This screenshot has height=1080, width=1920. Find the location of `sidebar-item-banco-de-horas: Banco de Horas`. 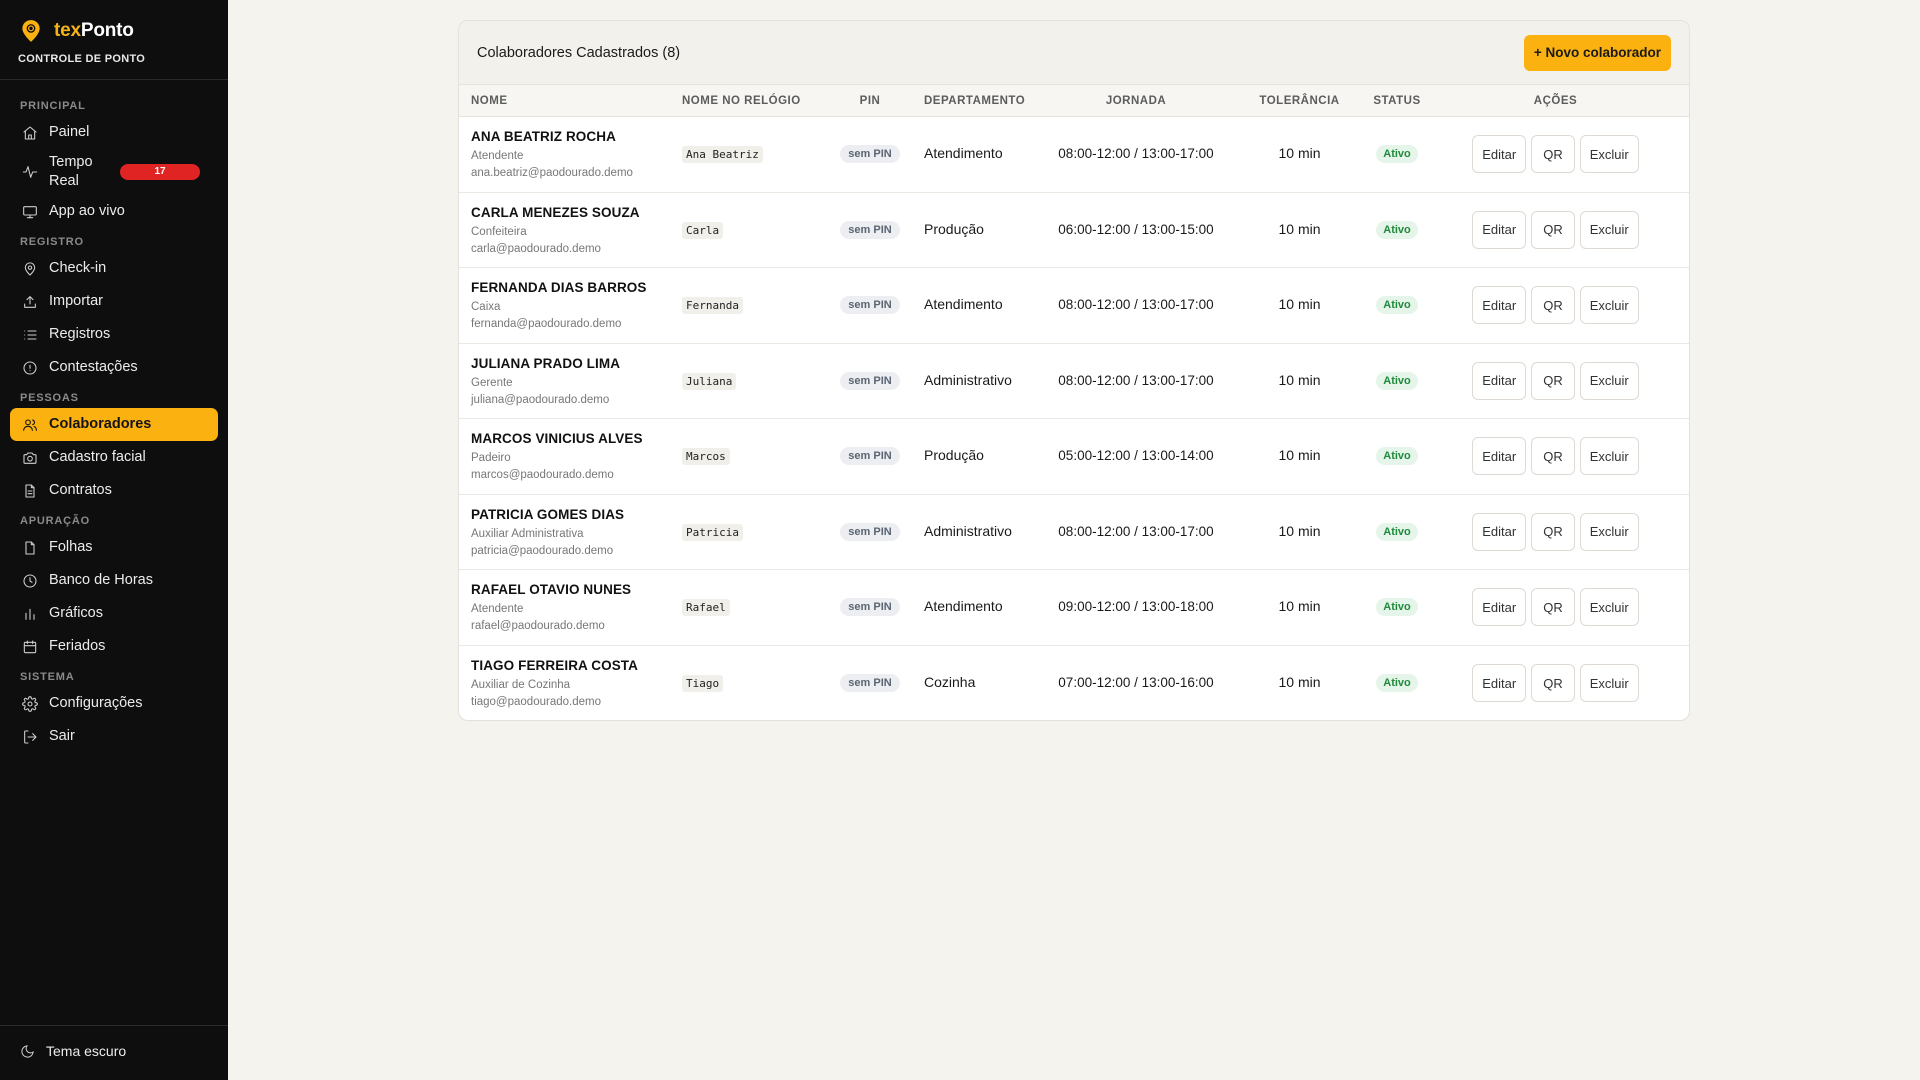

sidebar-item-banco-de-horas: Banco de Horas is located at coordinates (114, 580).